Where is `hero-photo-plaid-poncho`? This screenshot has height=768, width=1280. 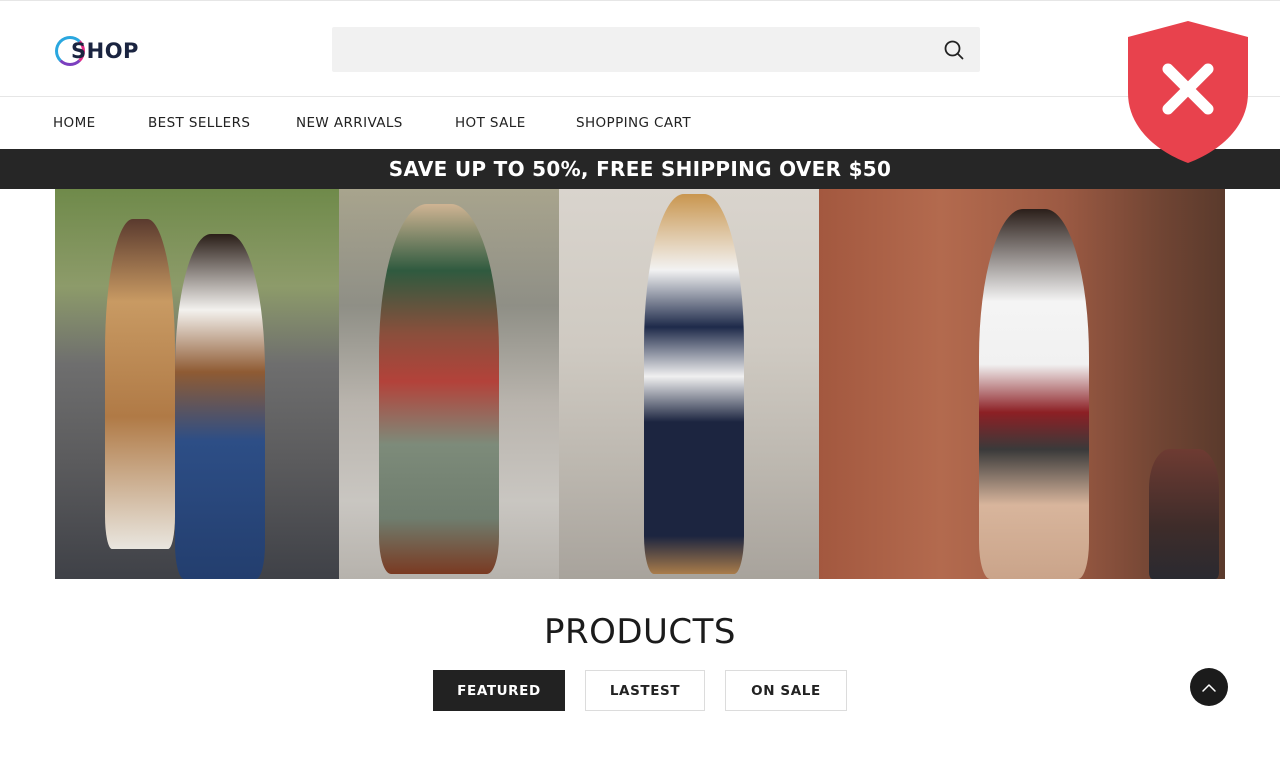 hero-photo-plaid-poncho is located at coordinates (449, 384).